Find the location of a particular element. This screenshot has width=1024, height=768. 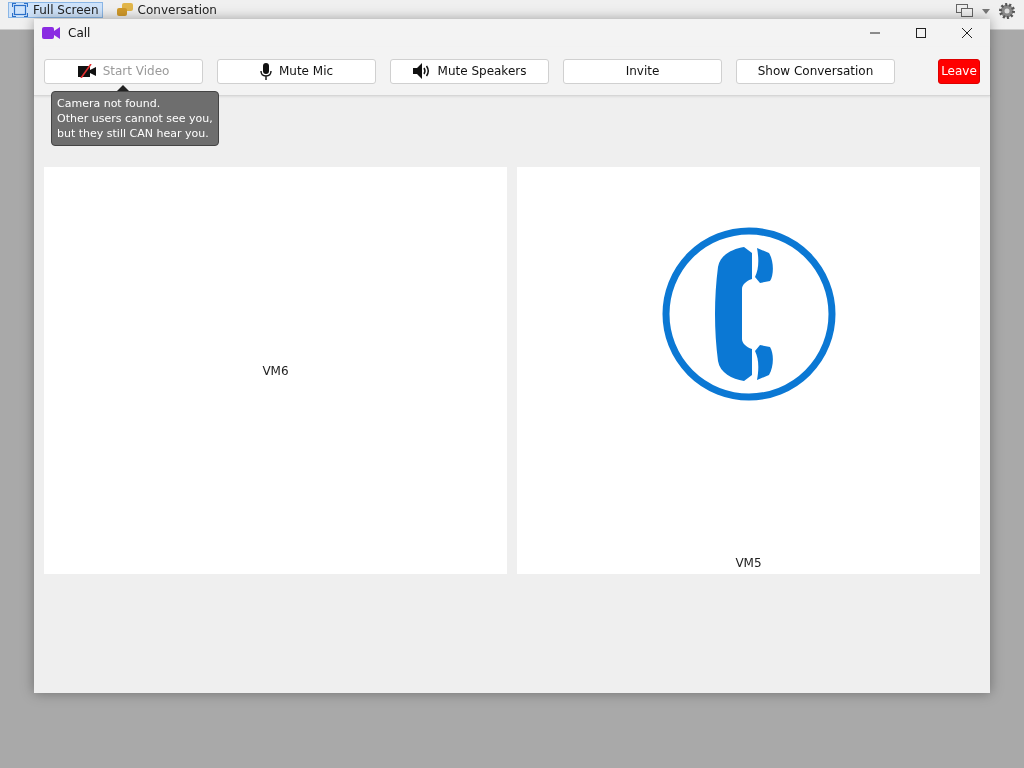

toolbar-button: Invite is located at coordinates (642, 71).